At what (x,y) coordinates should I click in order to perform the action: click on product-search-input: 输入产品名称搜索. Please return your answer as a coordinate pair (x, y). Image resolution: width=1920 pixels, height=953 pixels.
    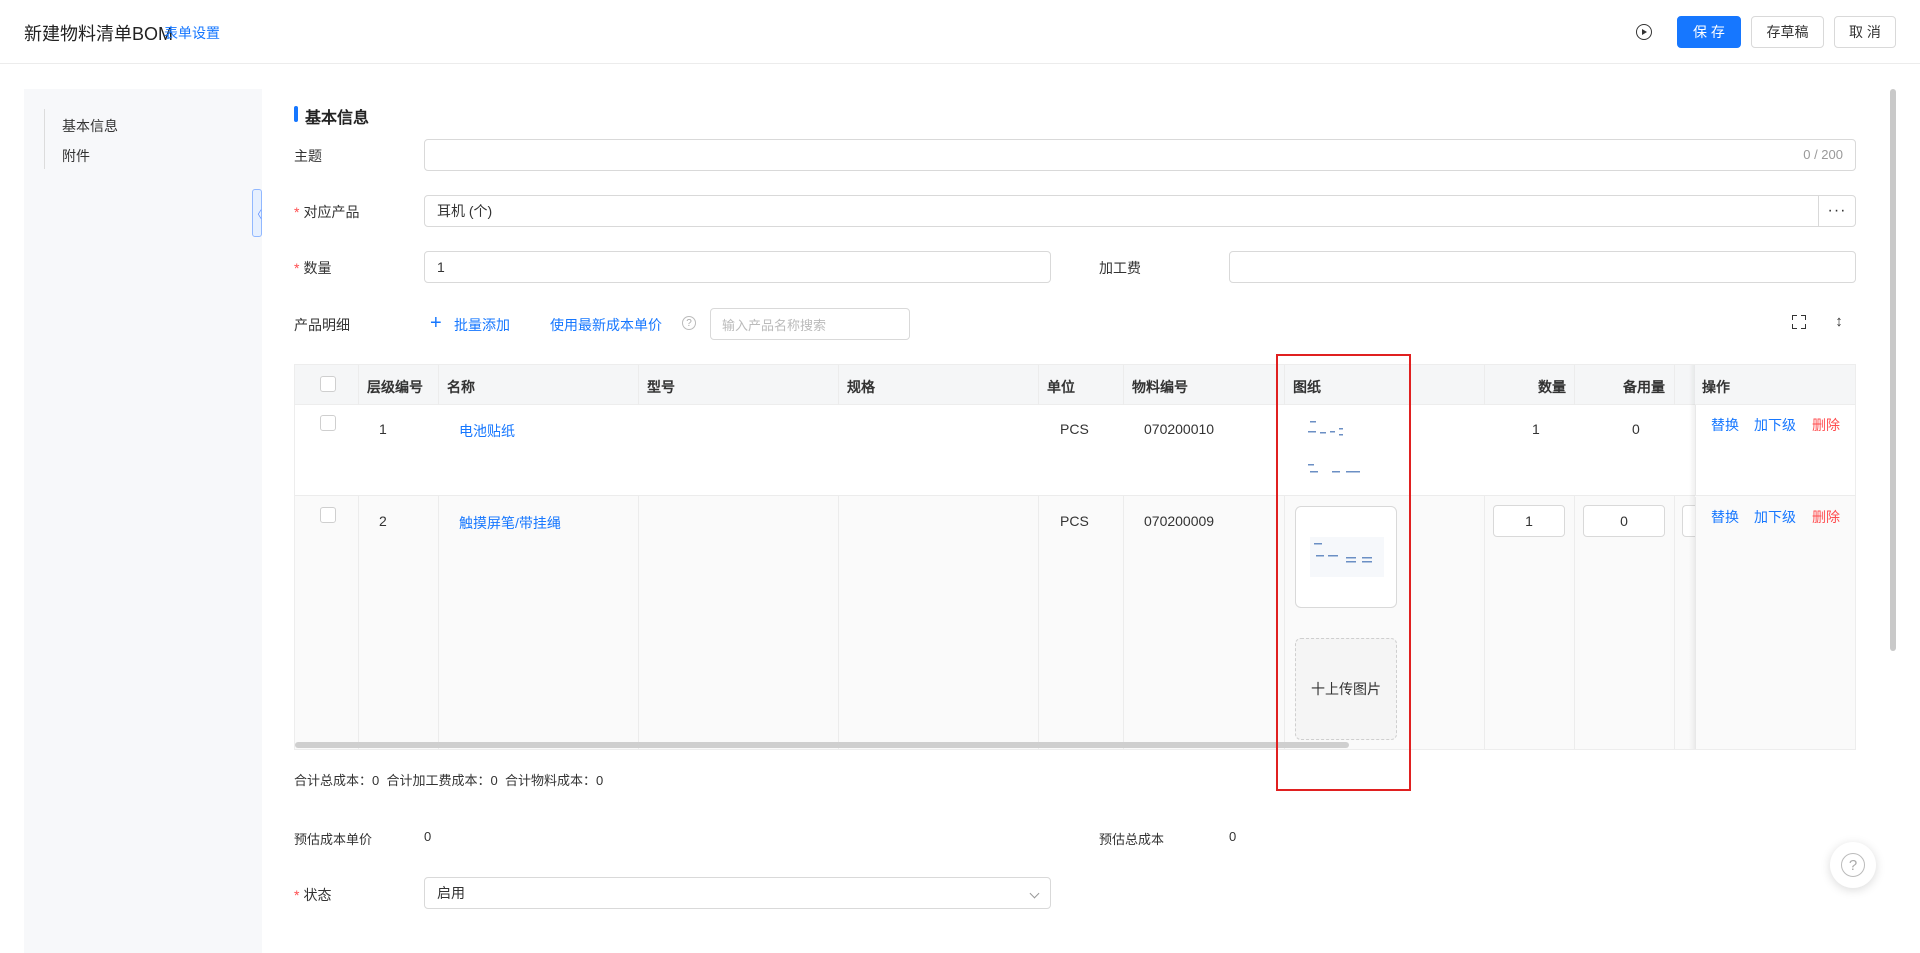
    Looking at the image, I should click on (810, 324).